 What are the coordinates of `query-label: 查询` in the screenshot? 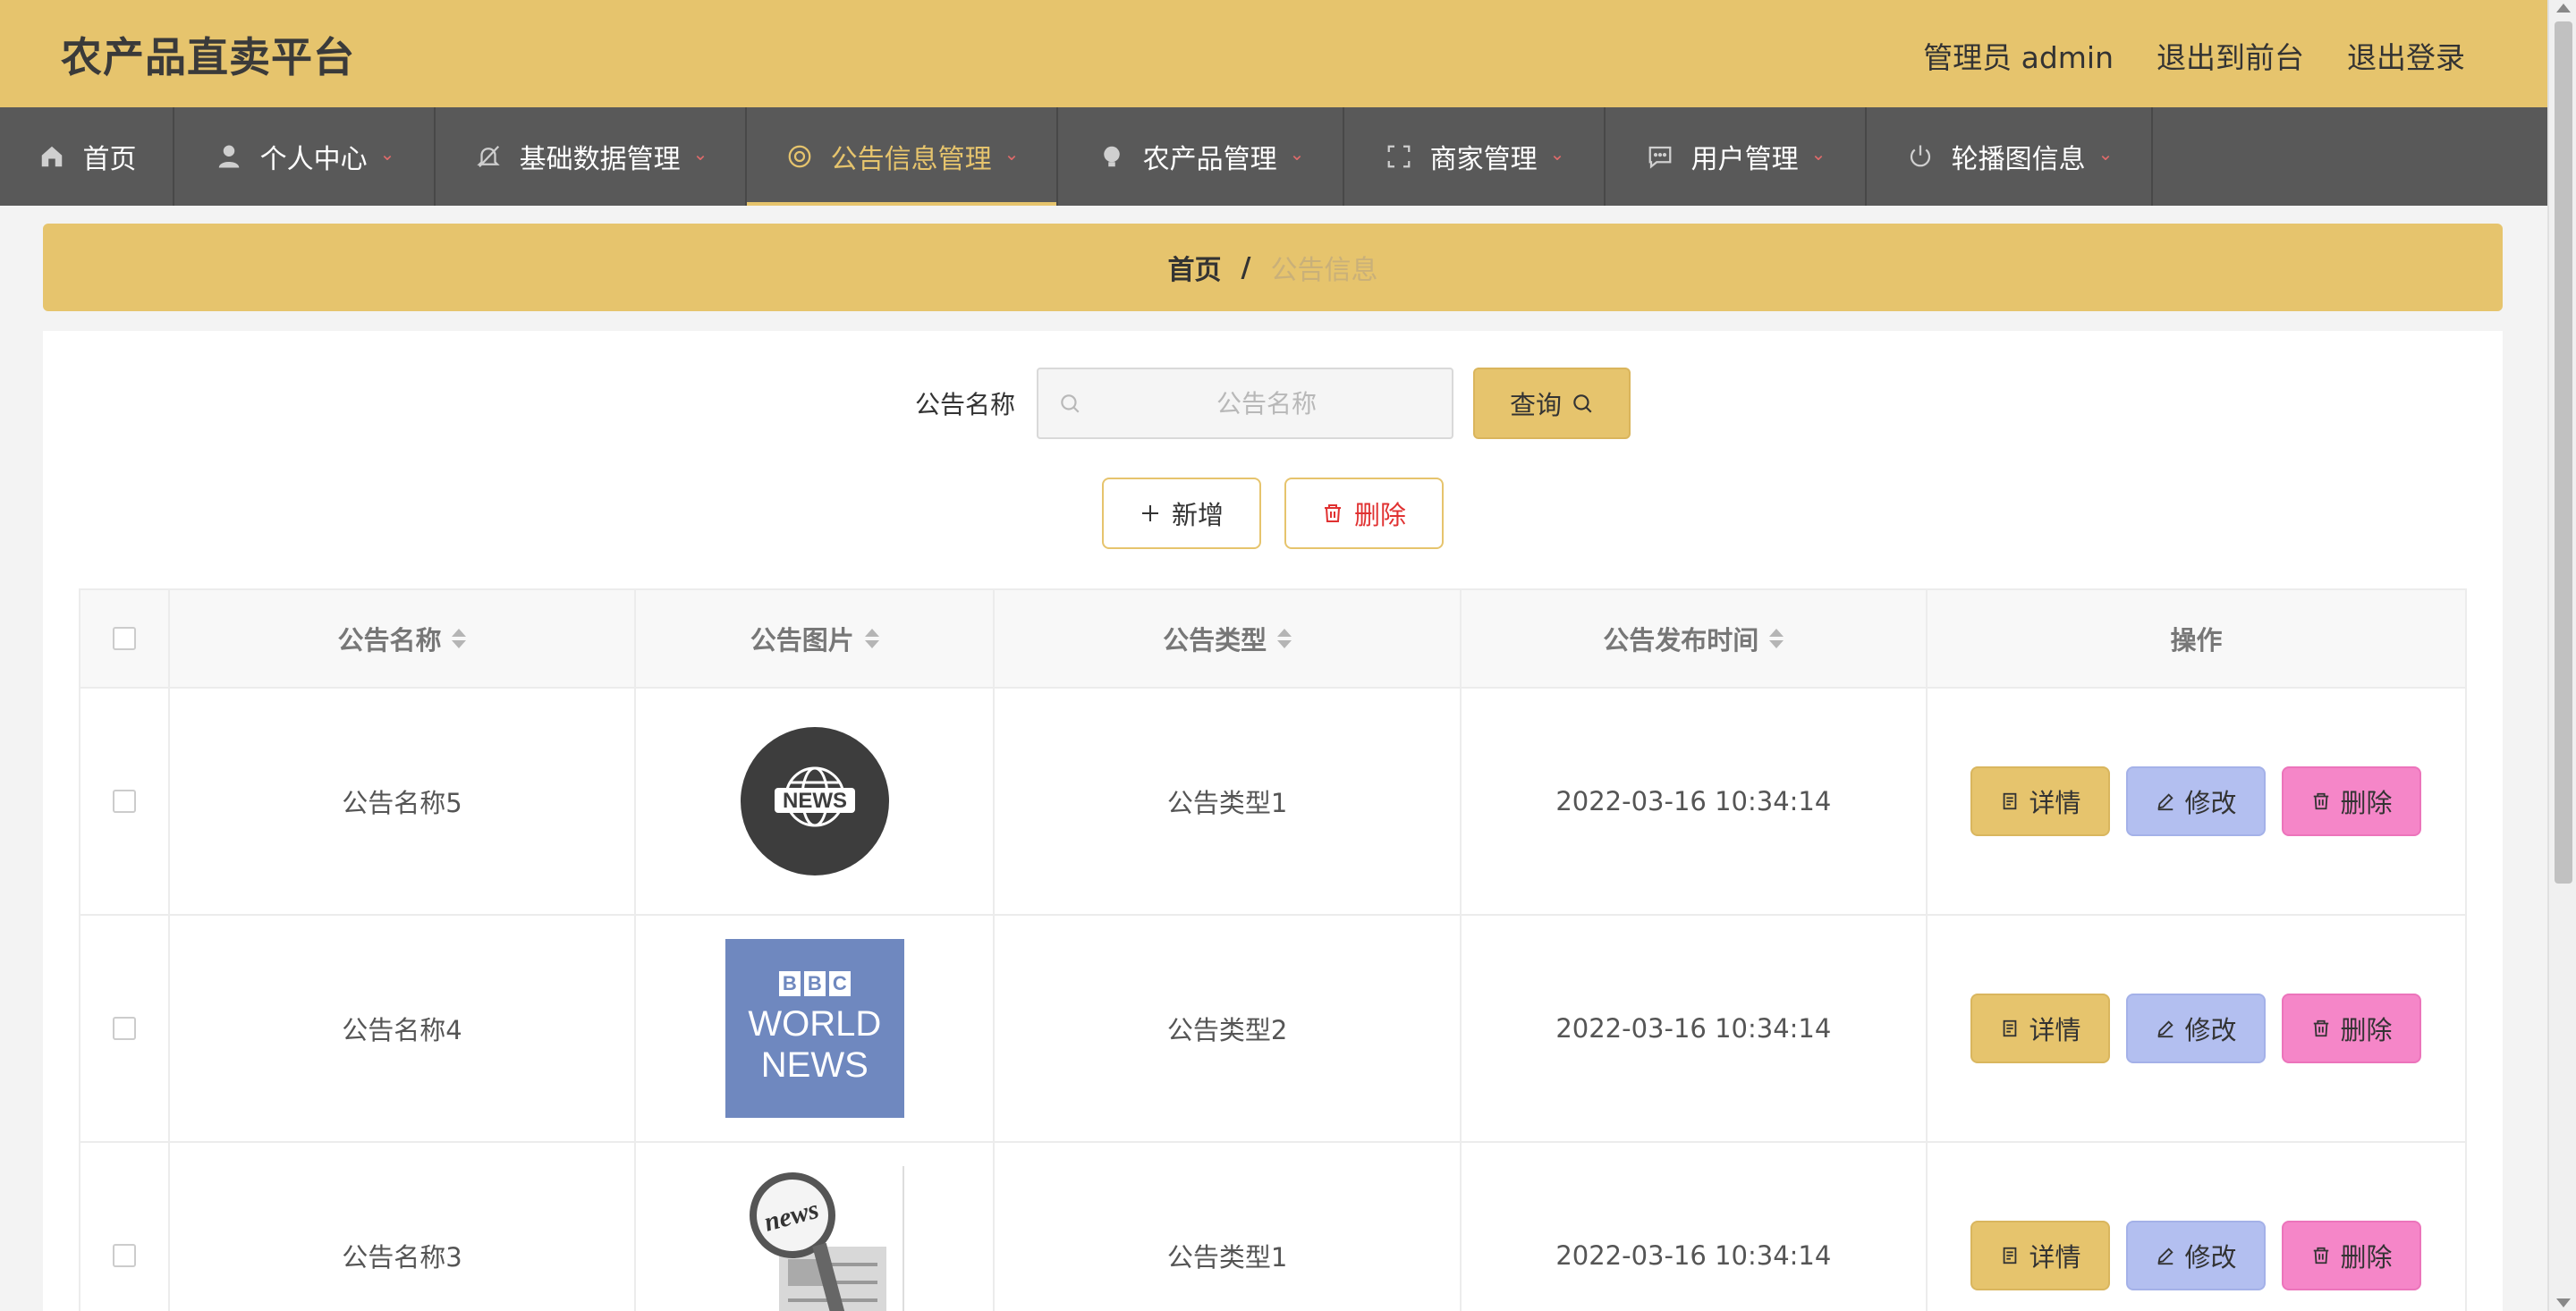 It's located at (1535, 405).